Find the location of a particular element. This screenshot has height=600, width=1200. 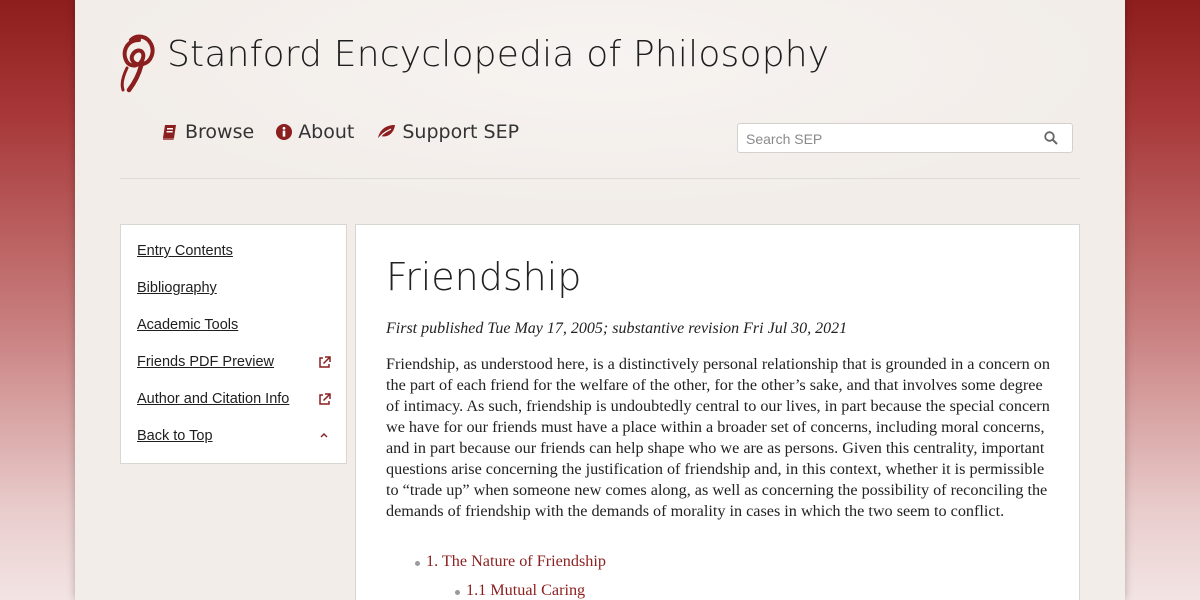

sep-logo-icon is located at coordinates (138, 63).